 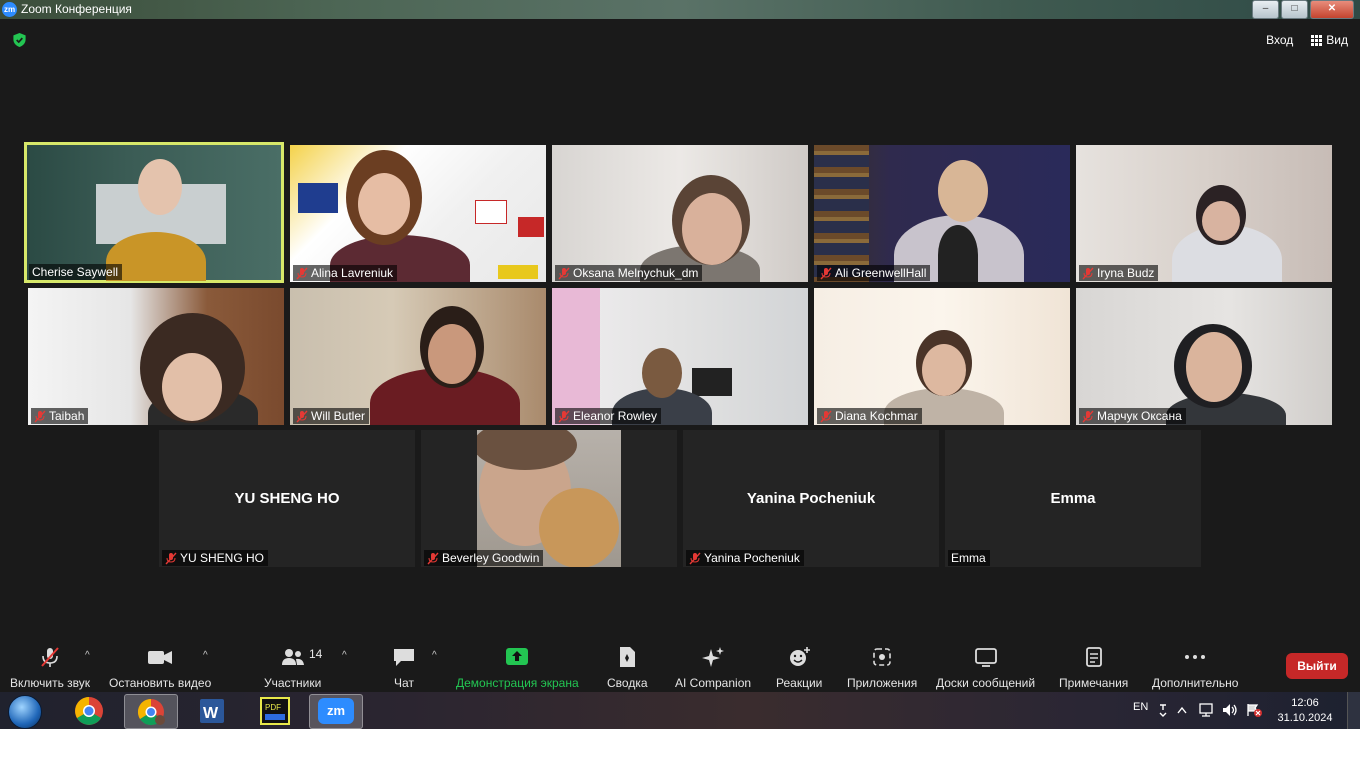 What do you see at coordinates (713, 683) in the screenshot?
I see `ai-companion-label: AI Companion` at bounding box center [713, 683].